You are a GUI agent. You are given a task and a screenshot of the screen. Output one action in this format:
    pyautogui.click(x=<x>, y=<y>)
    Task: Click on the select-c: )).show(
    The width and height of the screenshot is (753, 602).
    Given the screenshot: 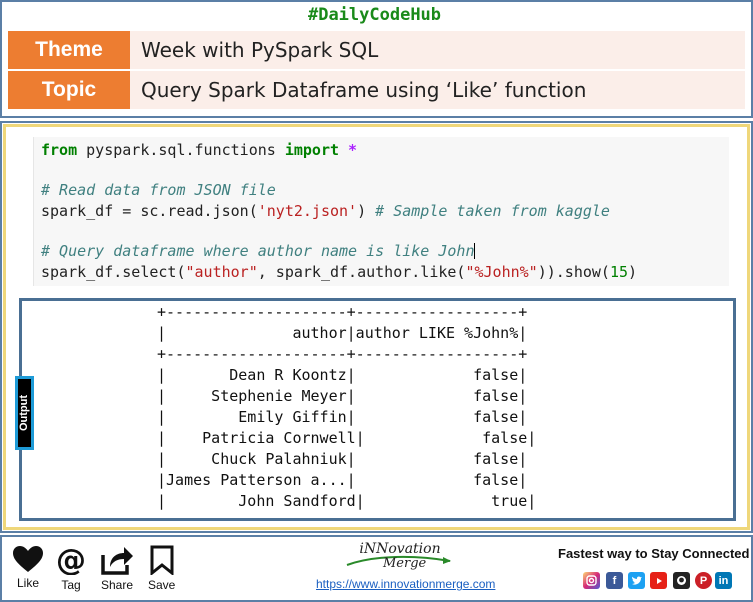 What is the action you would take?
    pyautogui.click(x=573, y=272)
    